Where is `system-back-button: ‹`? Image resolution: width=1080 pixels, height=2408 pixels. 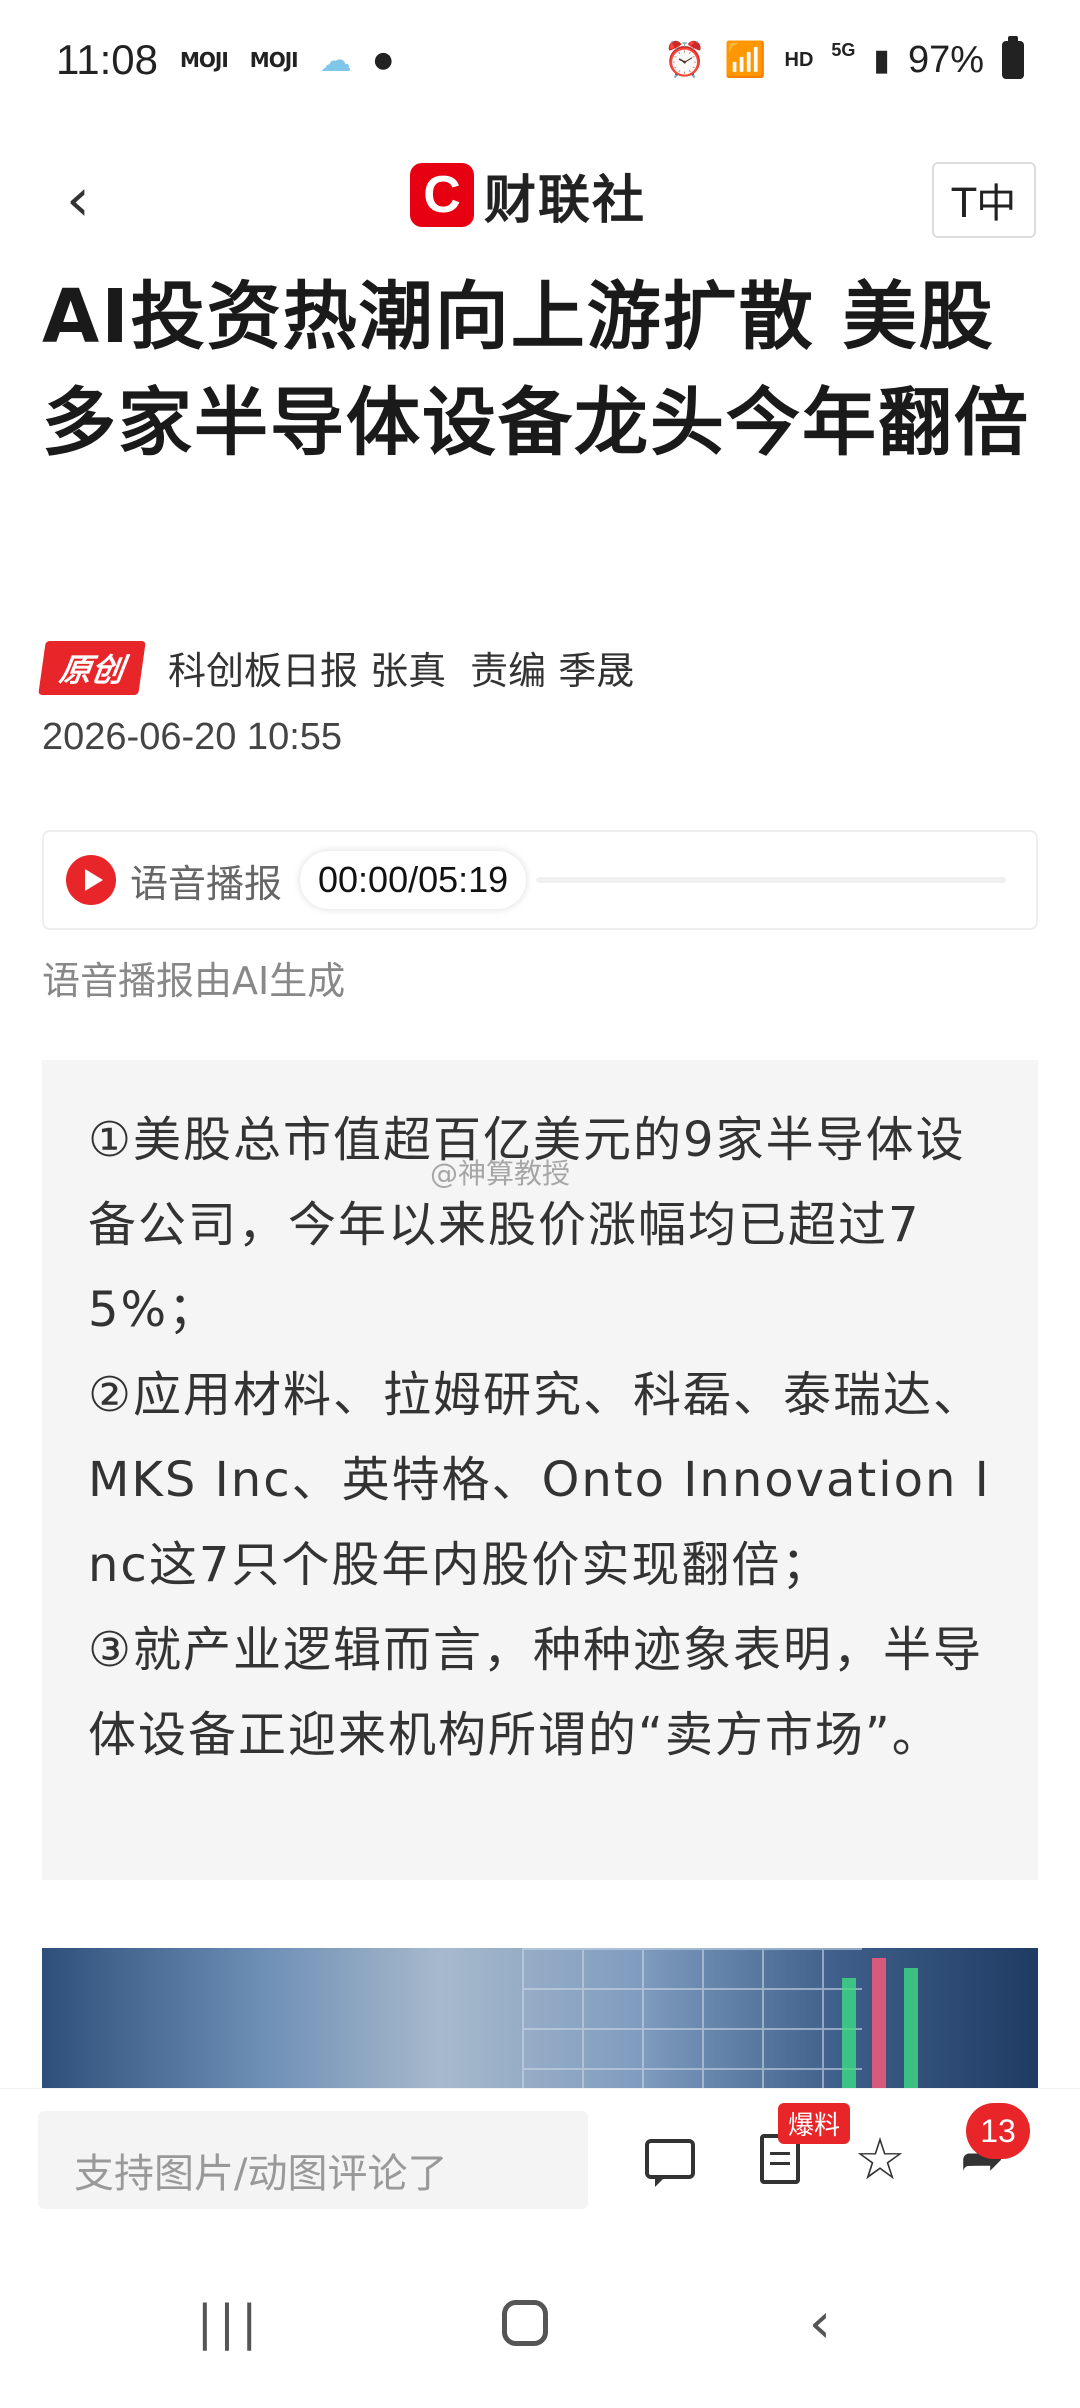
system-back-button: ‹ is located at coordinates (820, 2323).